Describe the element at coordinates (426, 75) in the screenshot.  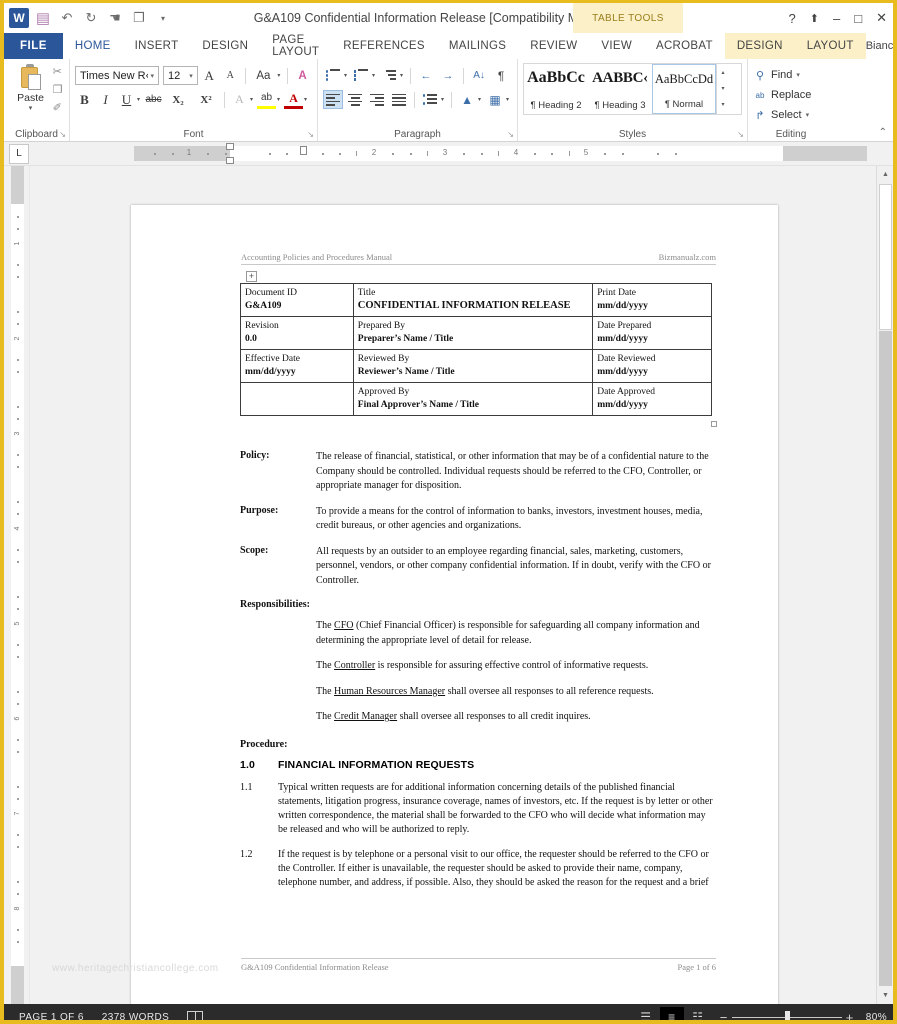
I see `decrease-indent-icon: ←` at that location.